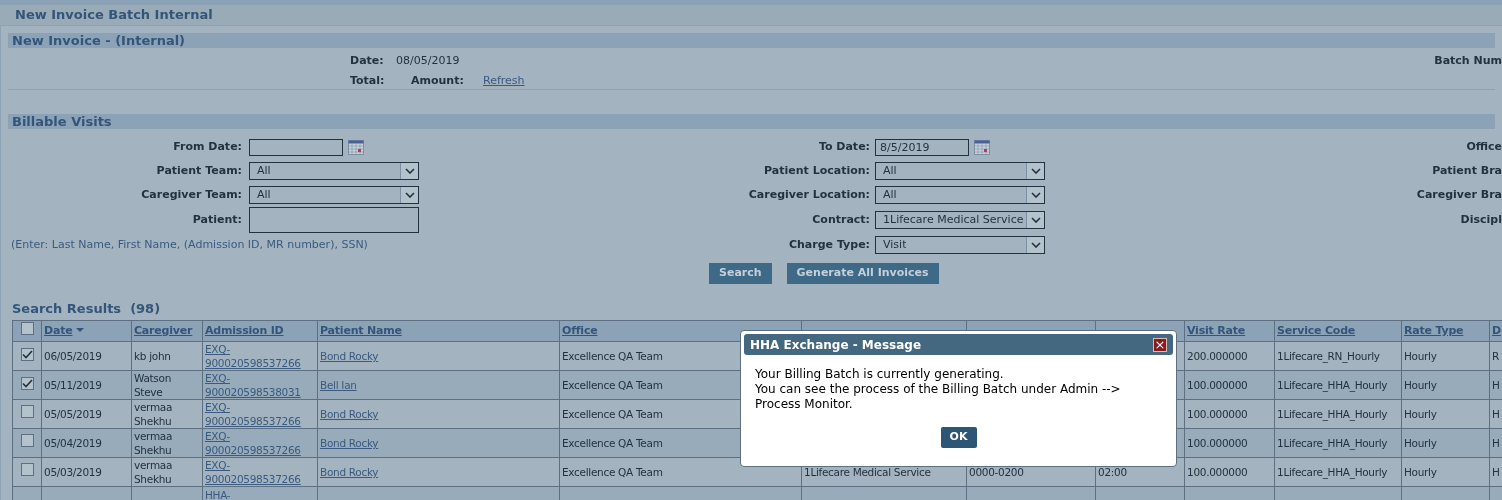 The width and height of the screenshot is (1502, 500). Describe the element at coordinates (1160, 344) in the screenshot. I see `close-button: ×` at that location.